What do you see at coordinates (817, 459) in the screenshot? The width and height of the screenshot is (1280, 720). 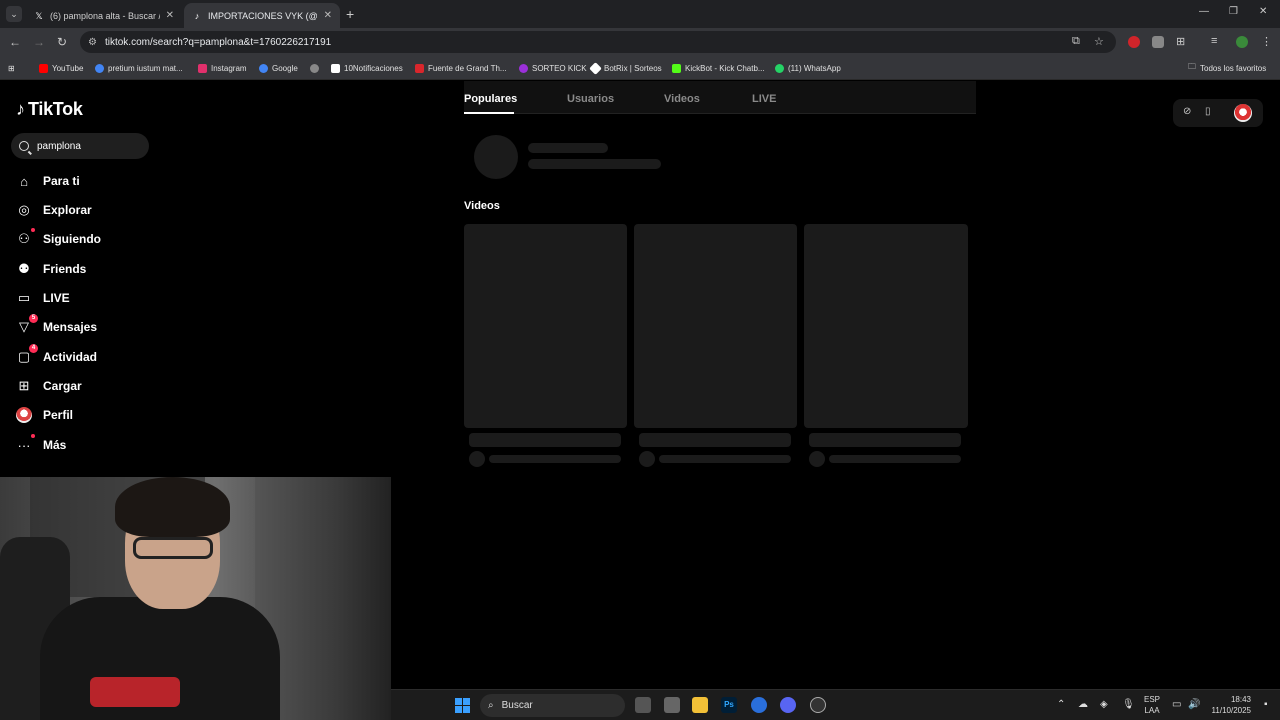 I see `creator-avatar-skeleton` at bounding box center [817, 459].